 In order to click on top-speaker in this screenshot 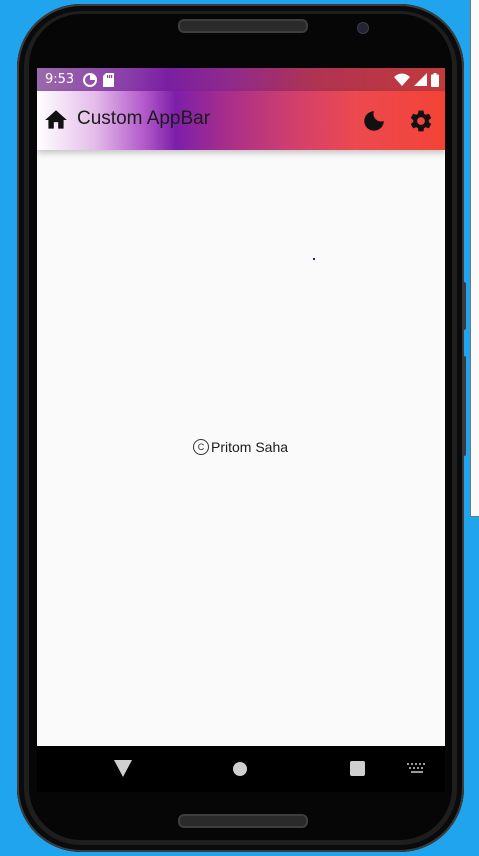, I will do `click(243, 26)`.